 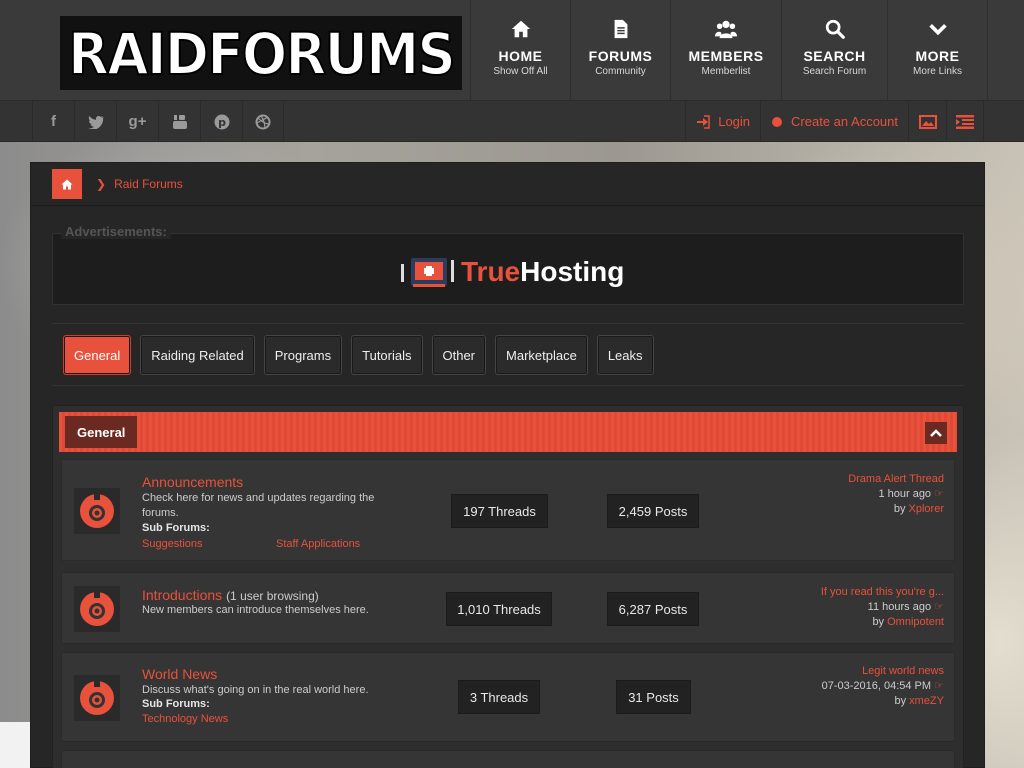 I want to click on subforums-label: Sub Forums:, so click(x=176, y=704).